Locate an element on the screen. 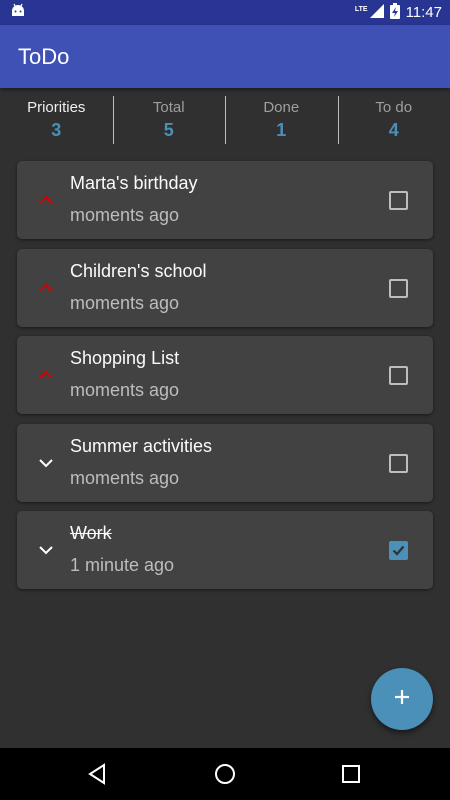 The image size is (450, 800). plus-icon is located at coordinates (402, 699).